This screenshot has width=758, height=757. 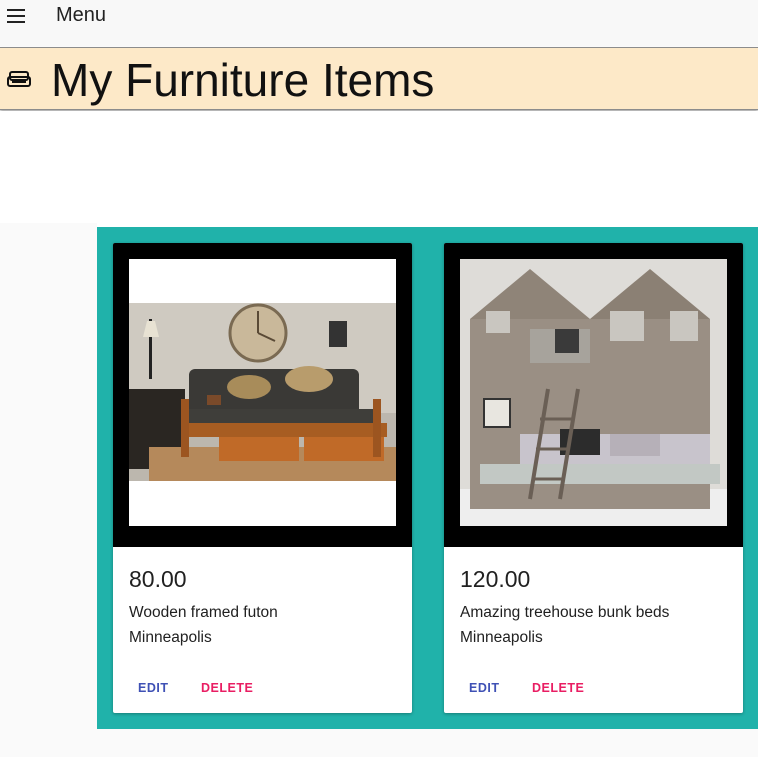 What do you see at coordinates (19, 79) in the screenshot?
I see `sofa-icon` at bounding box center [19, 79].